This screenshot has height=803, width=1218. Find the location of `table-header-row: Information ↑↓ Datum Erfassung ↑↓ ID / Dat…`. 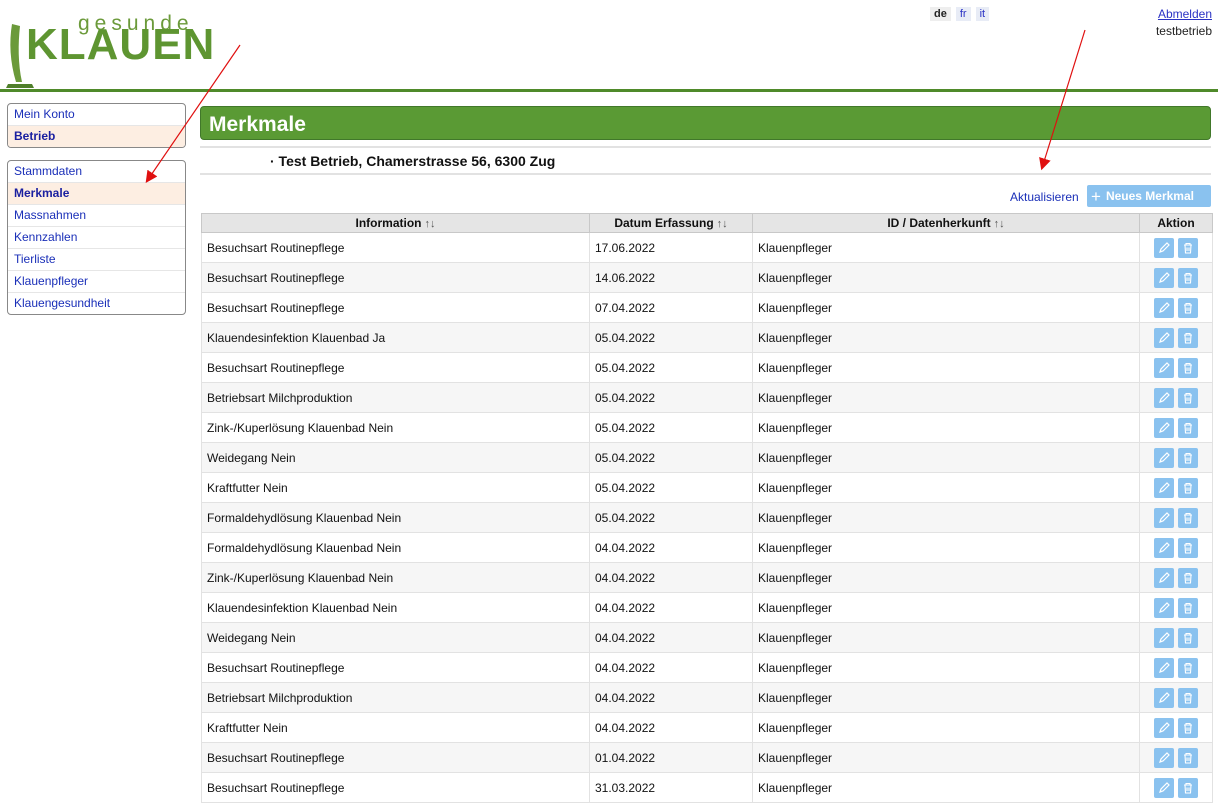

table-header-row: Information ↑↓ Datum Erfassung ↑↓ ID / Dat… is located at coordinates (707, 223).